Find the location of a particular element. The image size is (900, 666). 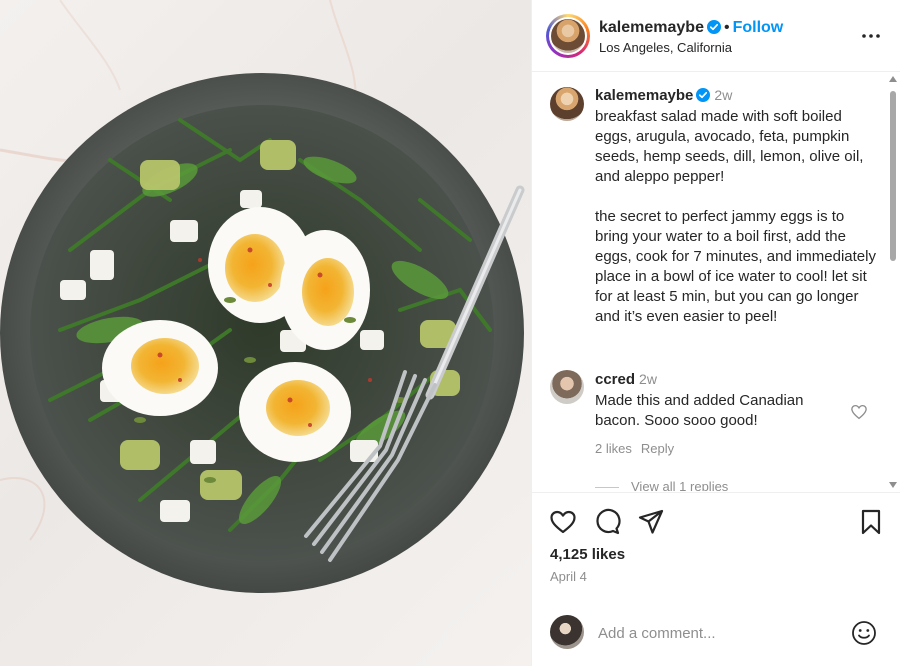

add-comment-input is located at coordinates (718, 633).